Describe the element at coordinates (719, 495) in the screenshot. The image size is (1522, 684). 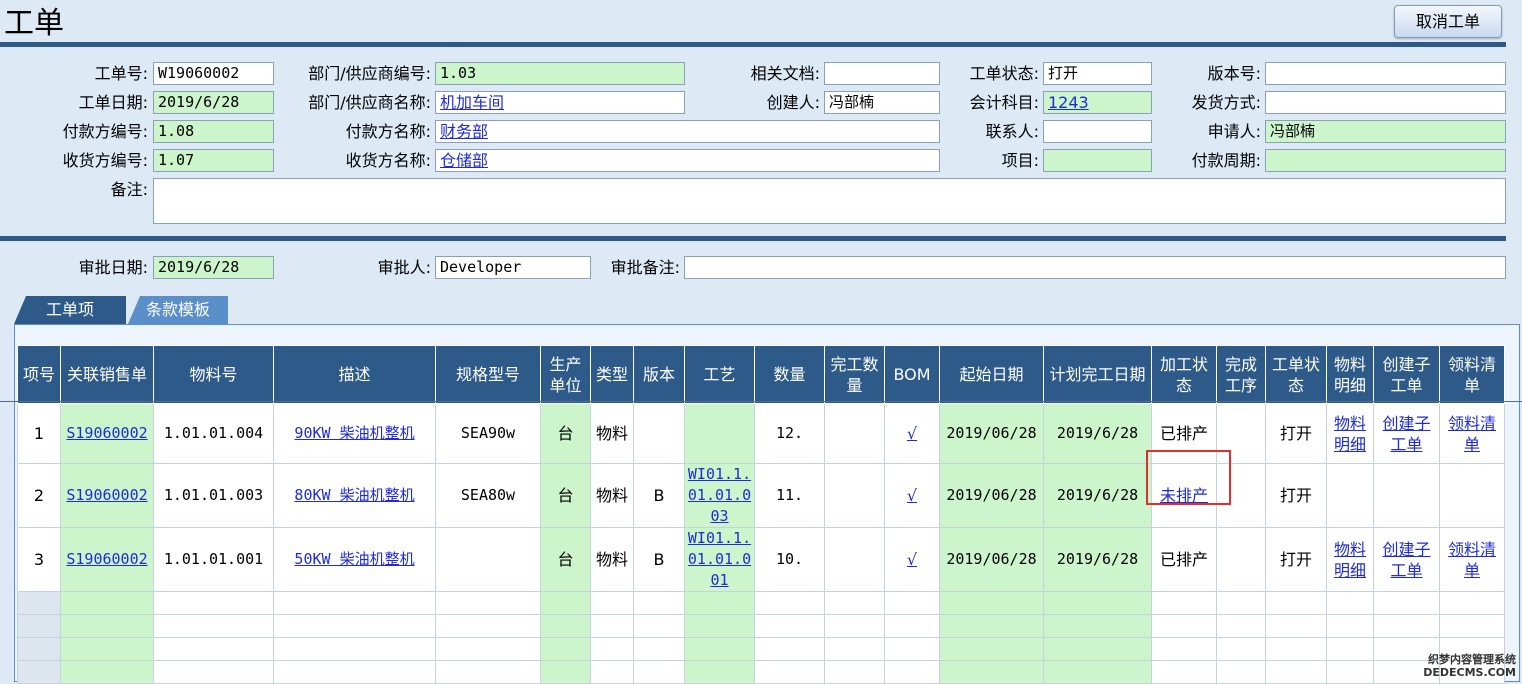
I see `route-link: WI01.1.01.01.003` at that location.